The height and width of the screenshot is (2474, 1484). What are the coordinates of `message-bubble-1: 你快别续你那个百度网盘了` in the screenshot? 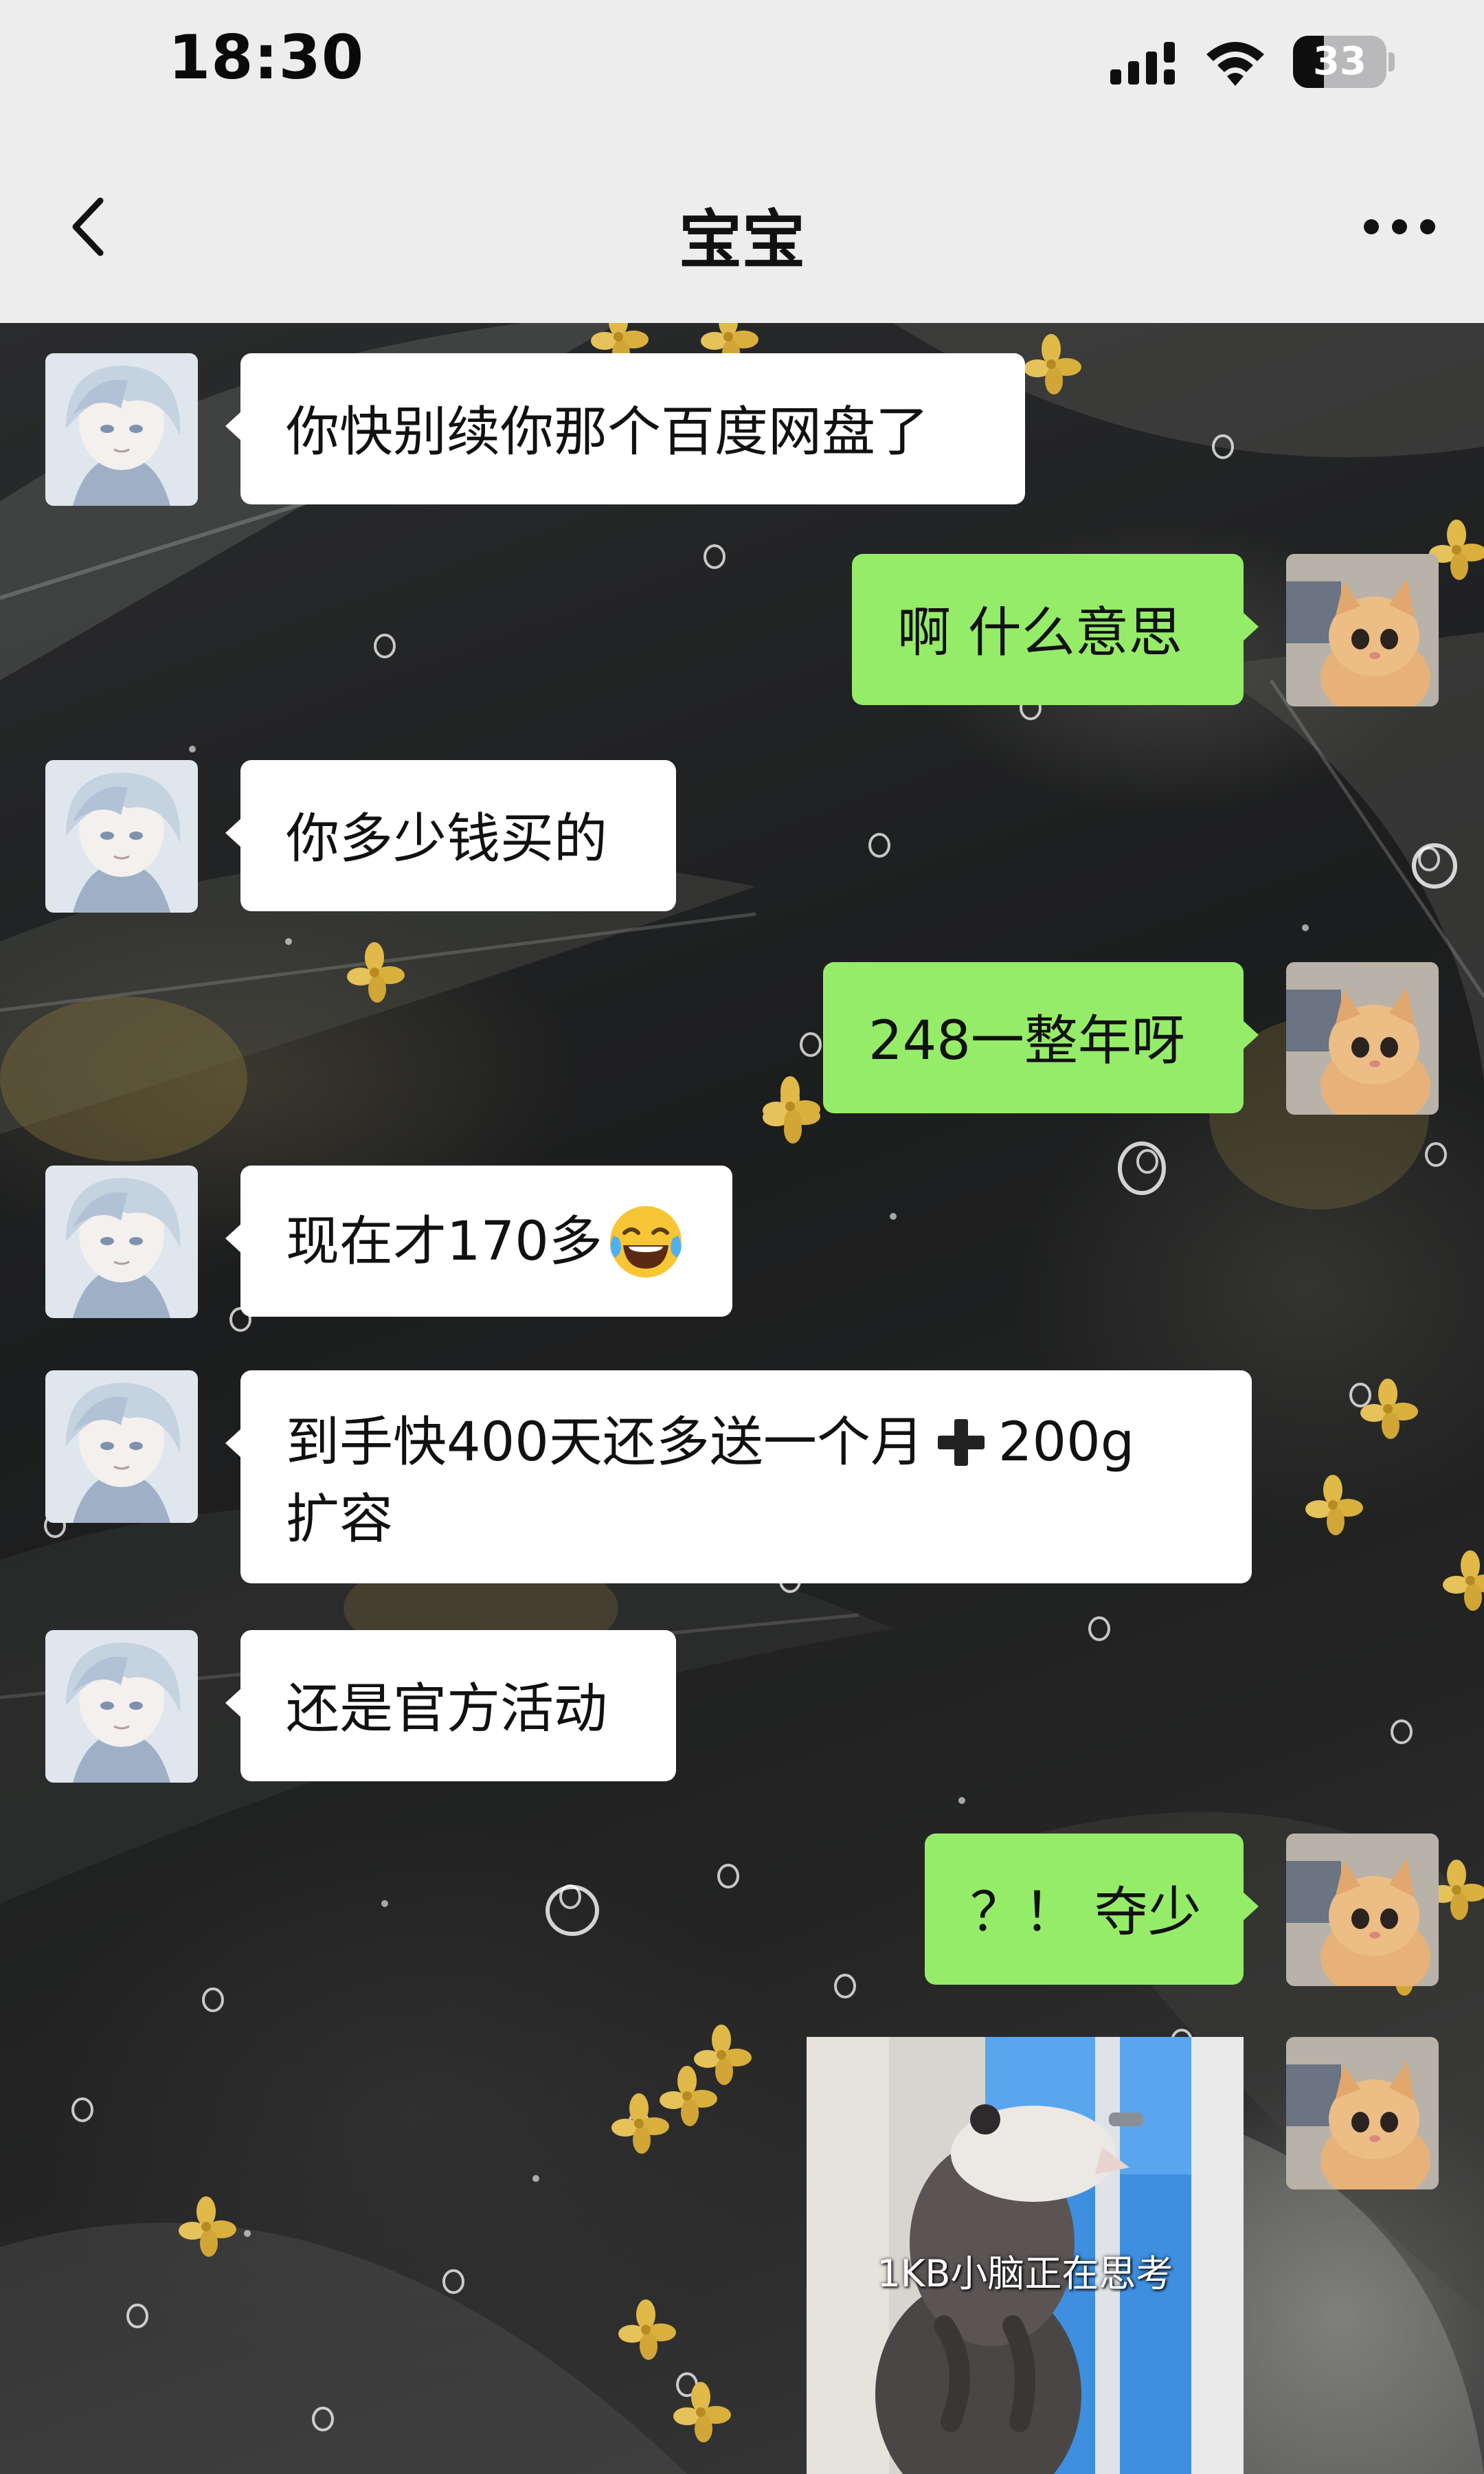 It's located at (625, 429).